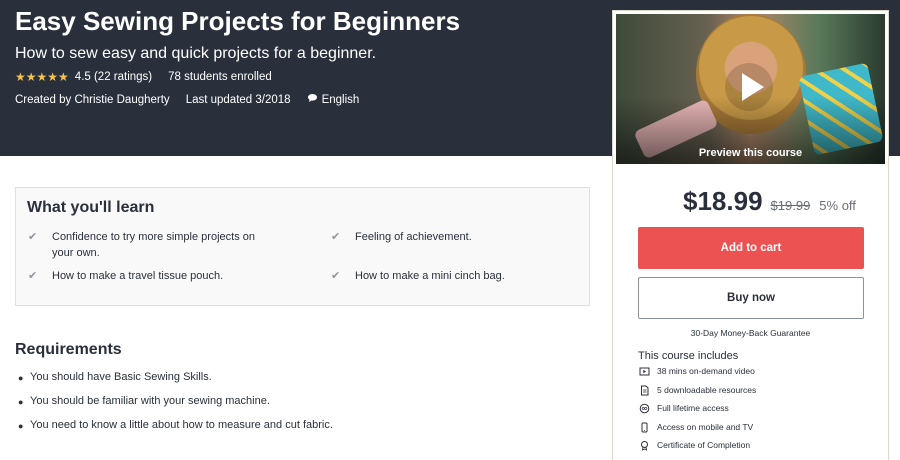 The width and height of the screenshot is (900, 460). I want to click on rating-stars: ★★★★★, so click(42, 77).